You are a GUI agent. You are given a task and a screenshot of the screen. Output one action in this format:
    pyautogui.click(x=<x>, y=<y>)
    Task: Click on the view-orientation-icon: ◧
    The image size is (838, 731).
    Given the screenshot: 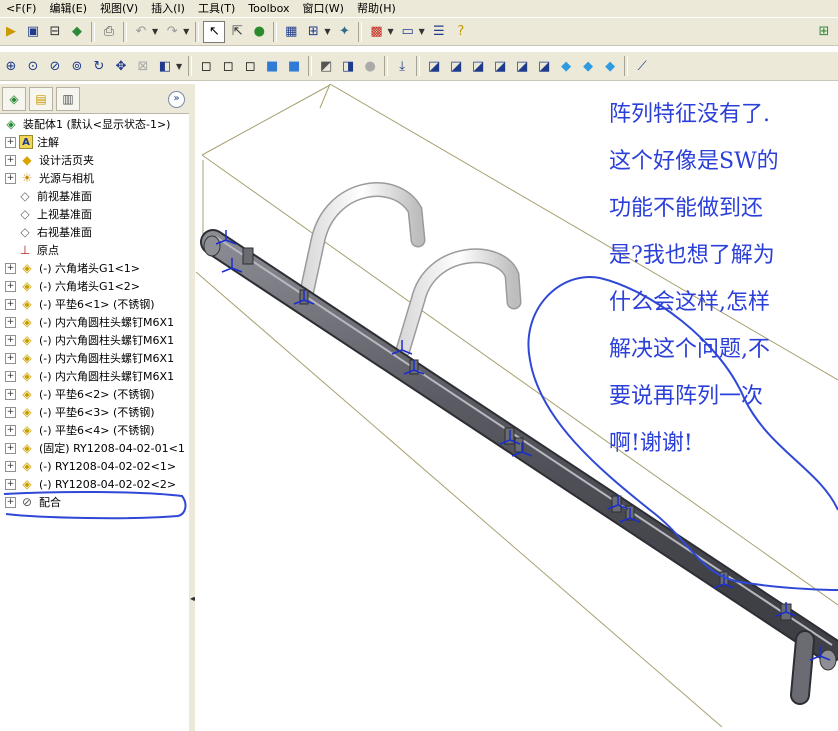 What is the action you would take?
    pyautogui.click(x=165, y=66)
    